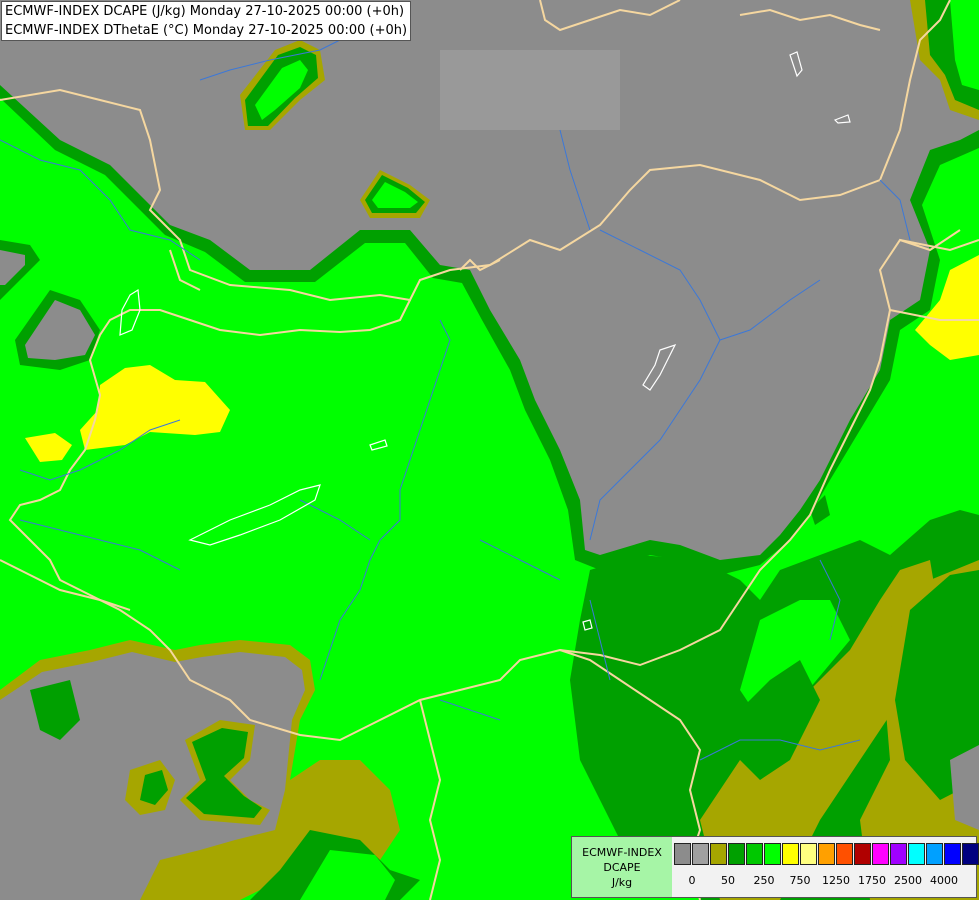  I want to click on legend-tick-label: 4000, so click(944, 880).